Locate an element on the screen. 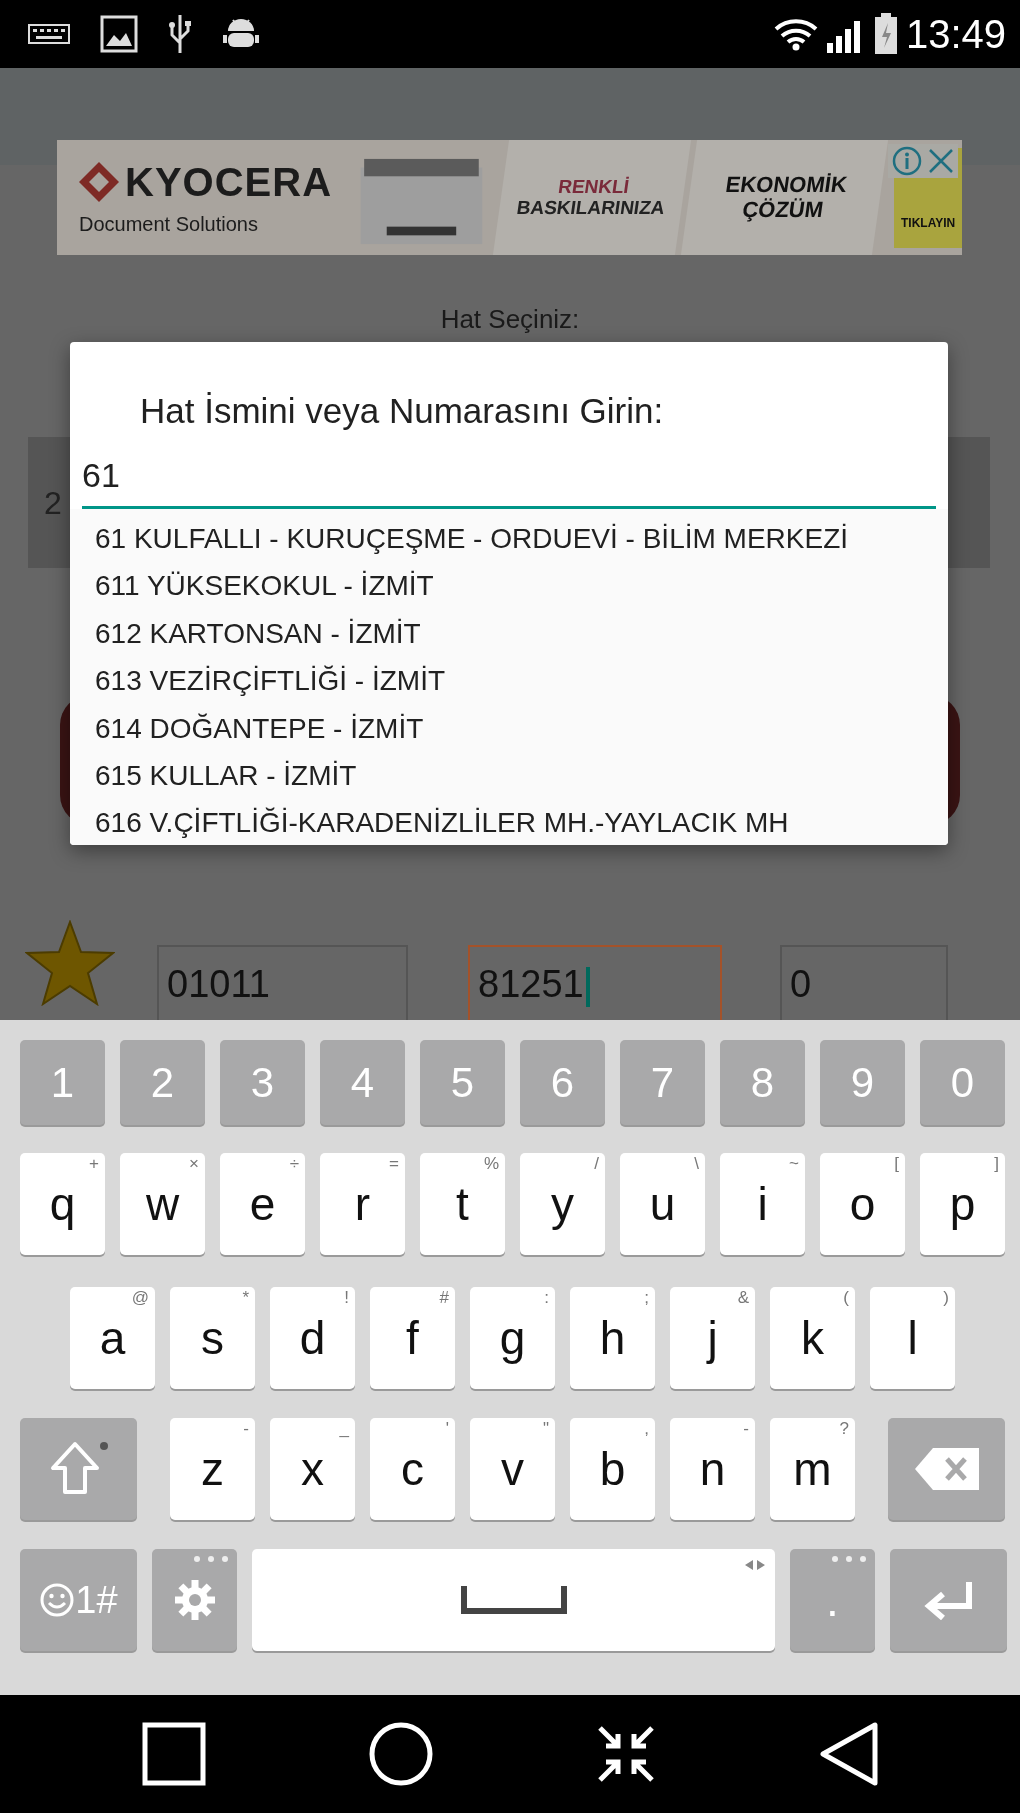 The height and width of the screenshot is (1813, 1020). key: m ? is located at coordinates (812, 1469).